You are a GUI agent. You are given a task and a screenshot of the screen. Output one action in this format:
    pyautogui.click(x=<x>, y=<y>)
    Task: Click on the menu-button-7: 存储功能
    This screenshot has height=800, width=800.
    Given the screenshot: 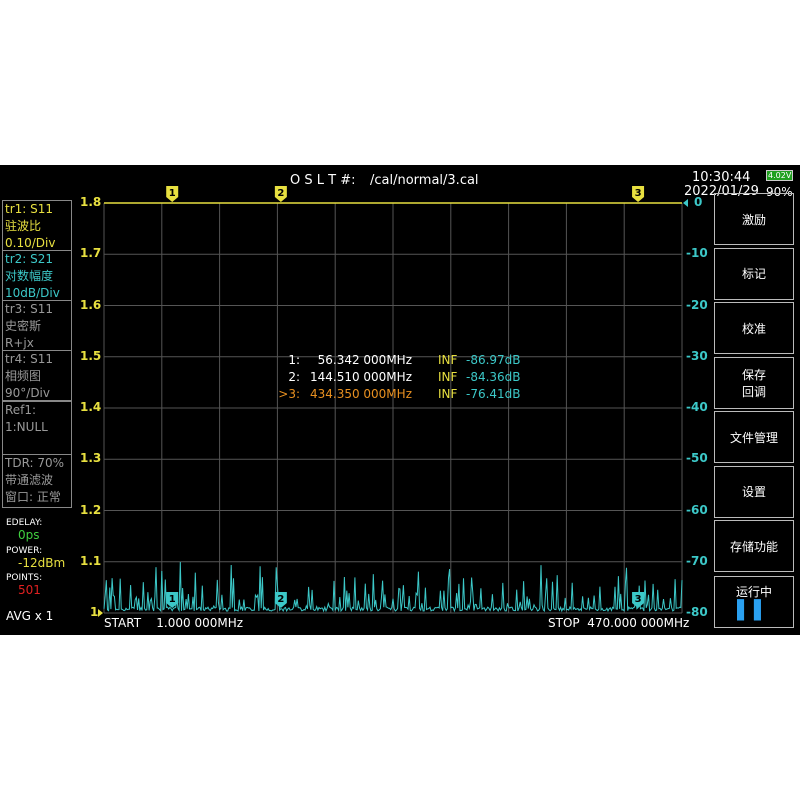 What is the action you would take?
    pyautogui.click(x=754, y=546)
    